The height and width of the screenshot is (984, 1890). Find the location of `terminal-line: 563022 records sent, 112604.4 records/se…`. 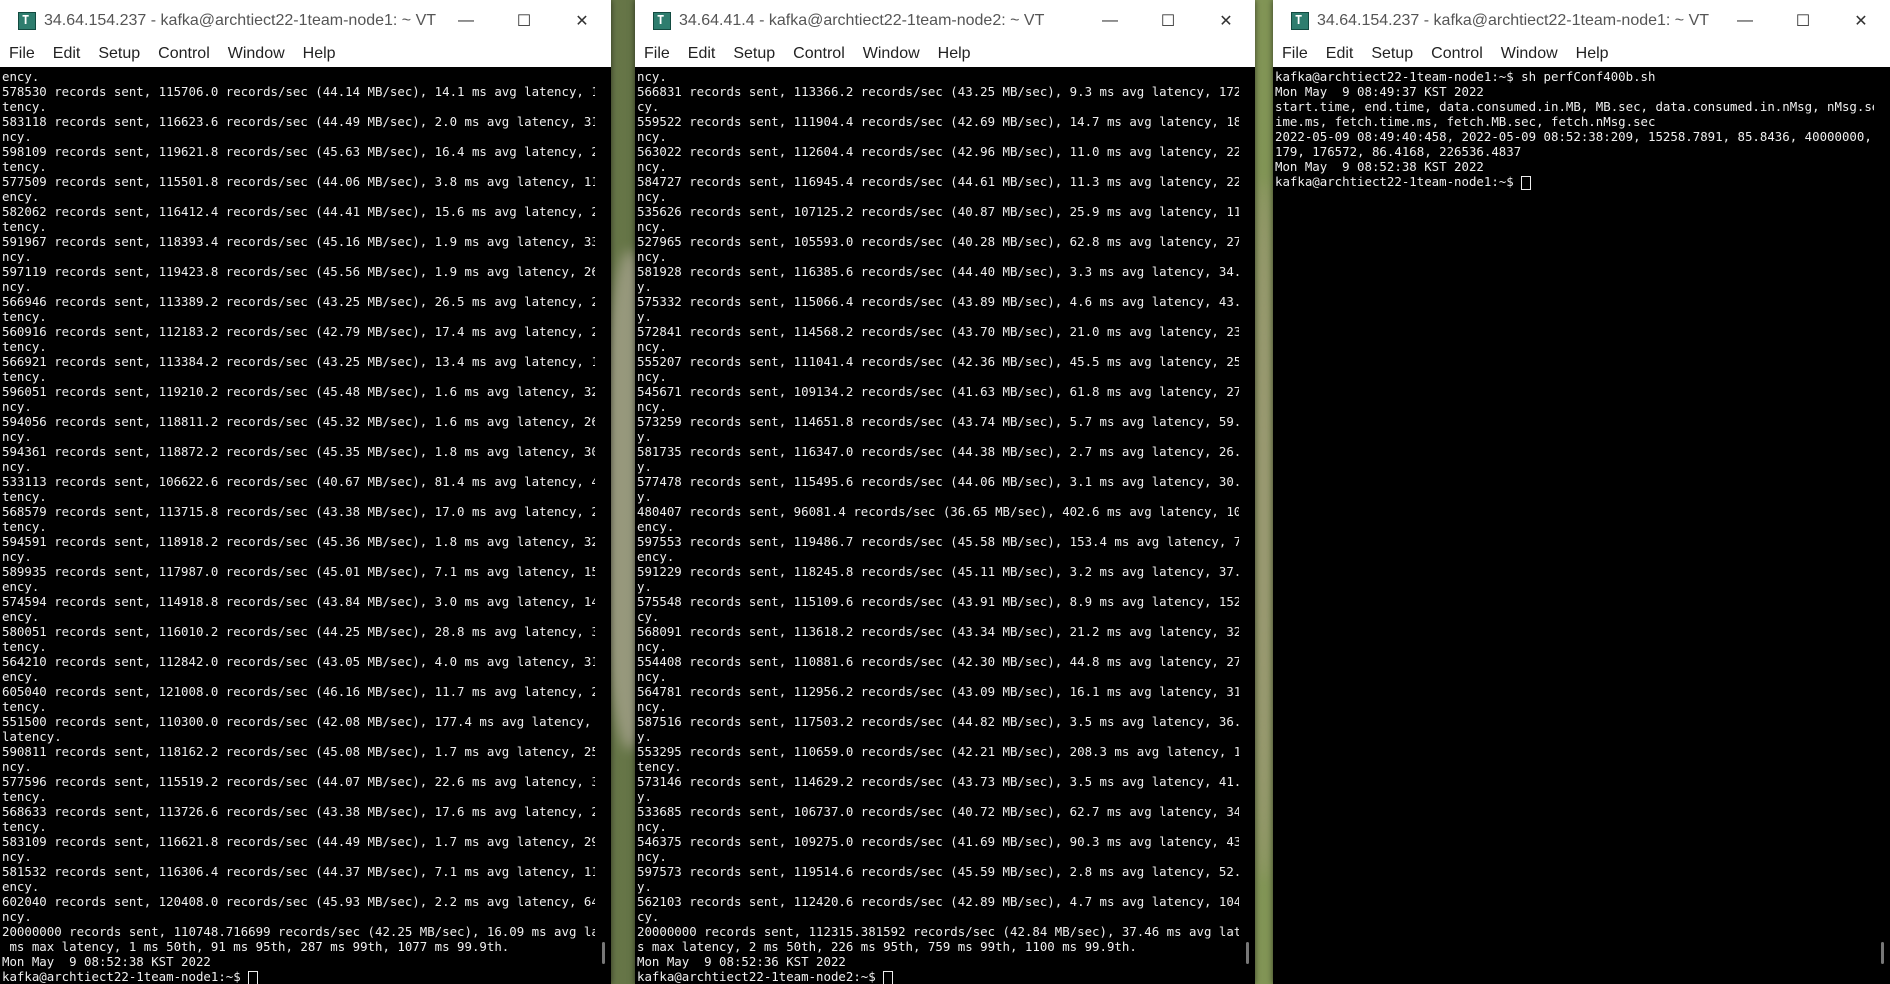

terminal-line: 563022 records sent, 112604.4 records/se… is located at coordinates (938, 151).